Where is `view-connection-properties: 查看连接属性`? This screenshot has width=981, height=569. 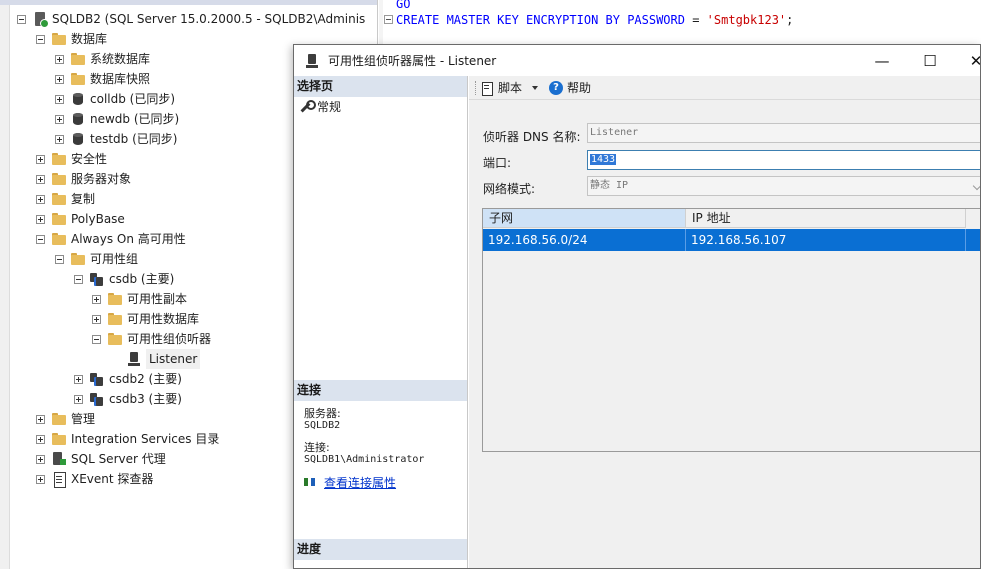 view-connection-properties: 查看连接属性 is located at coordinates (349, 482).